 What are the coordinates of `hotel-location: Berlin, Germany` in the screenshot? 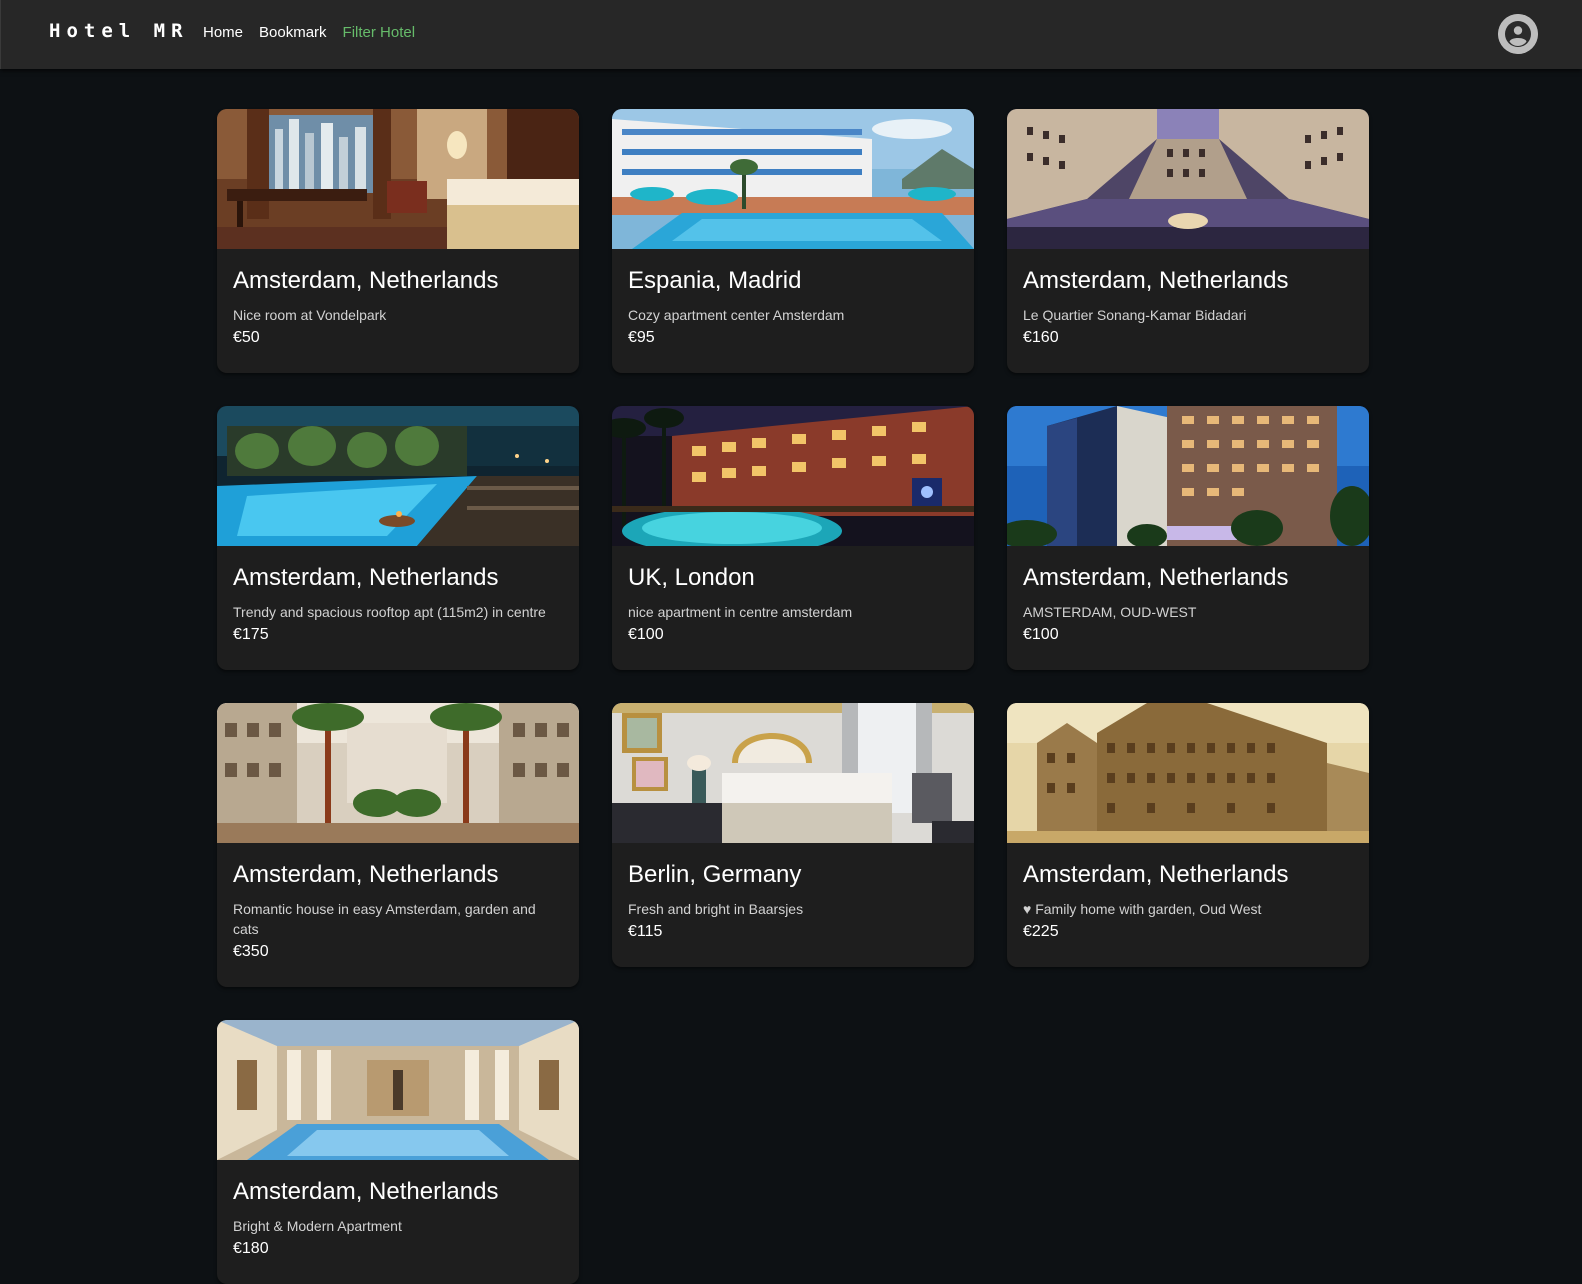 It's located at (715, 874).